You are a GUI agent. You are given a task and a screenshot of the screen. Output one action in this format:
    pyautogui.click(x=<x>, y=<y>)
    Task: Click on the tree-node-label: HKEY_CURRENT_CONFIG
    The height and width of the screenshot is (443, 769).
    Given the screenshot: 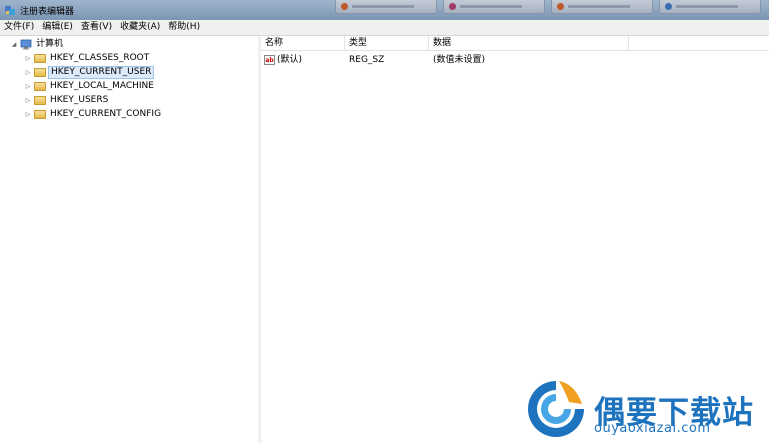 What is the action you would take?
    pyautogui.click(x=106, y=114)
    